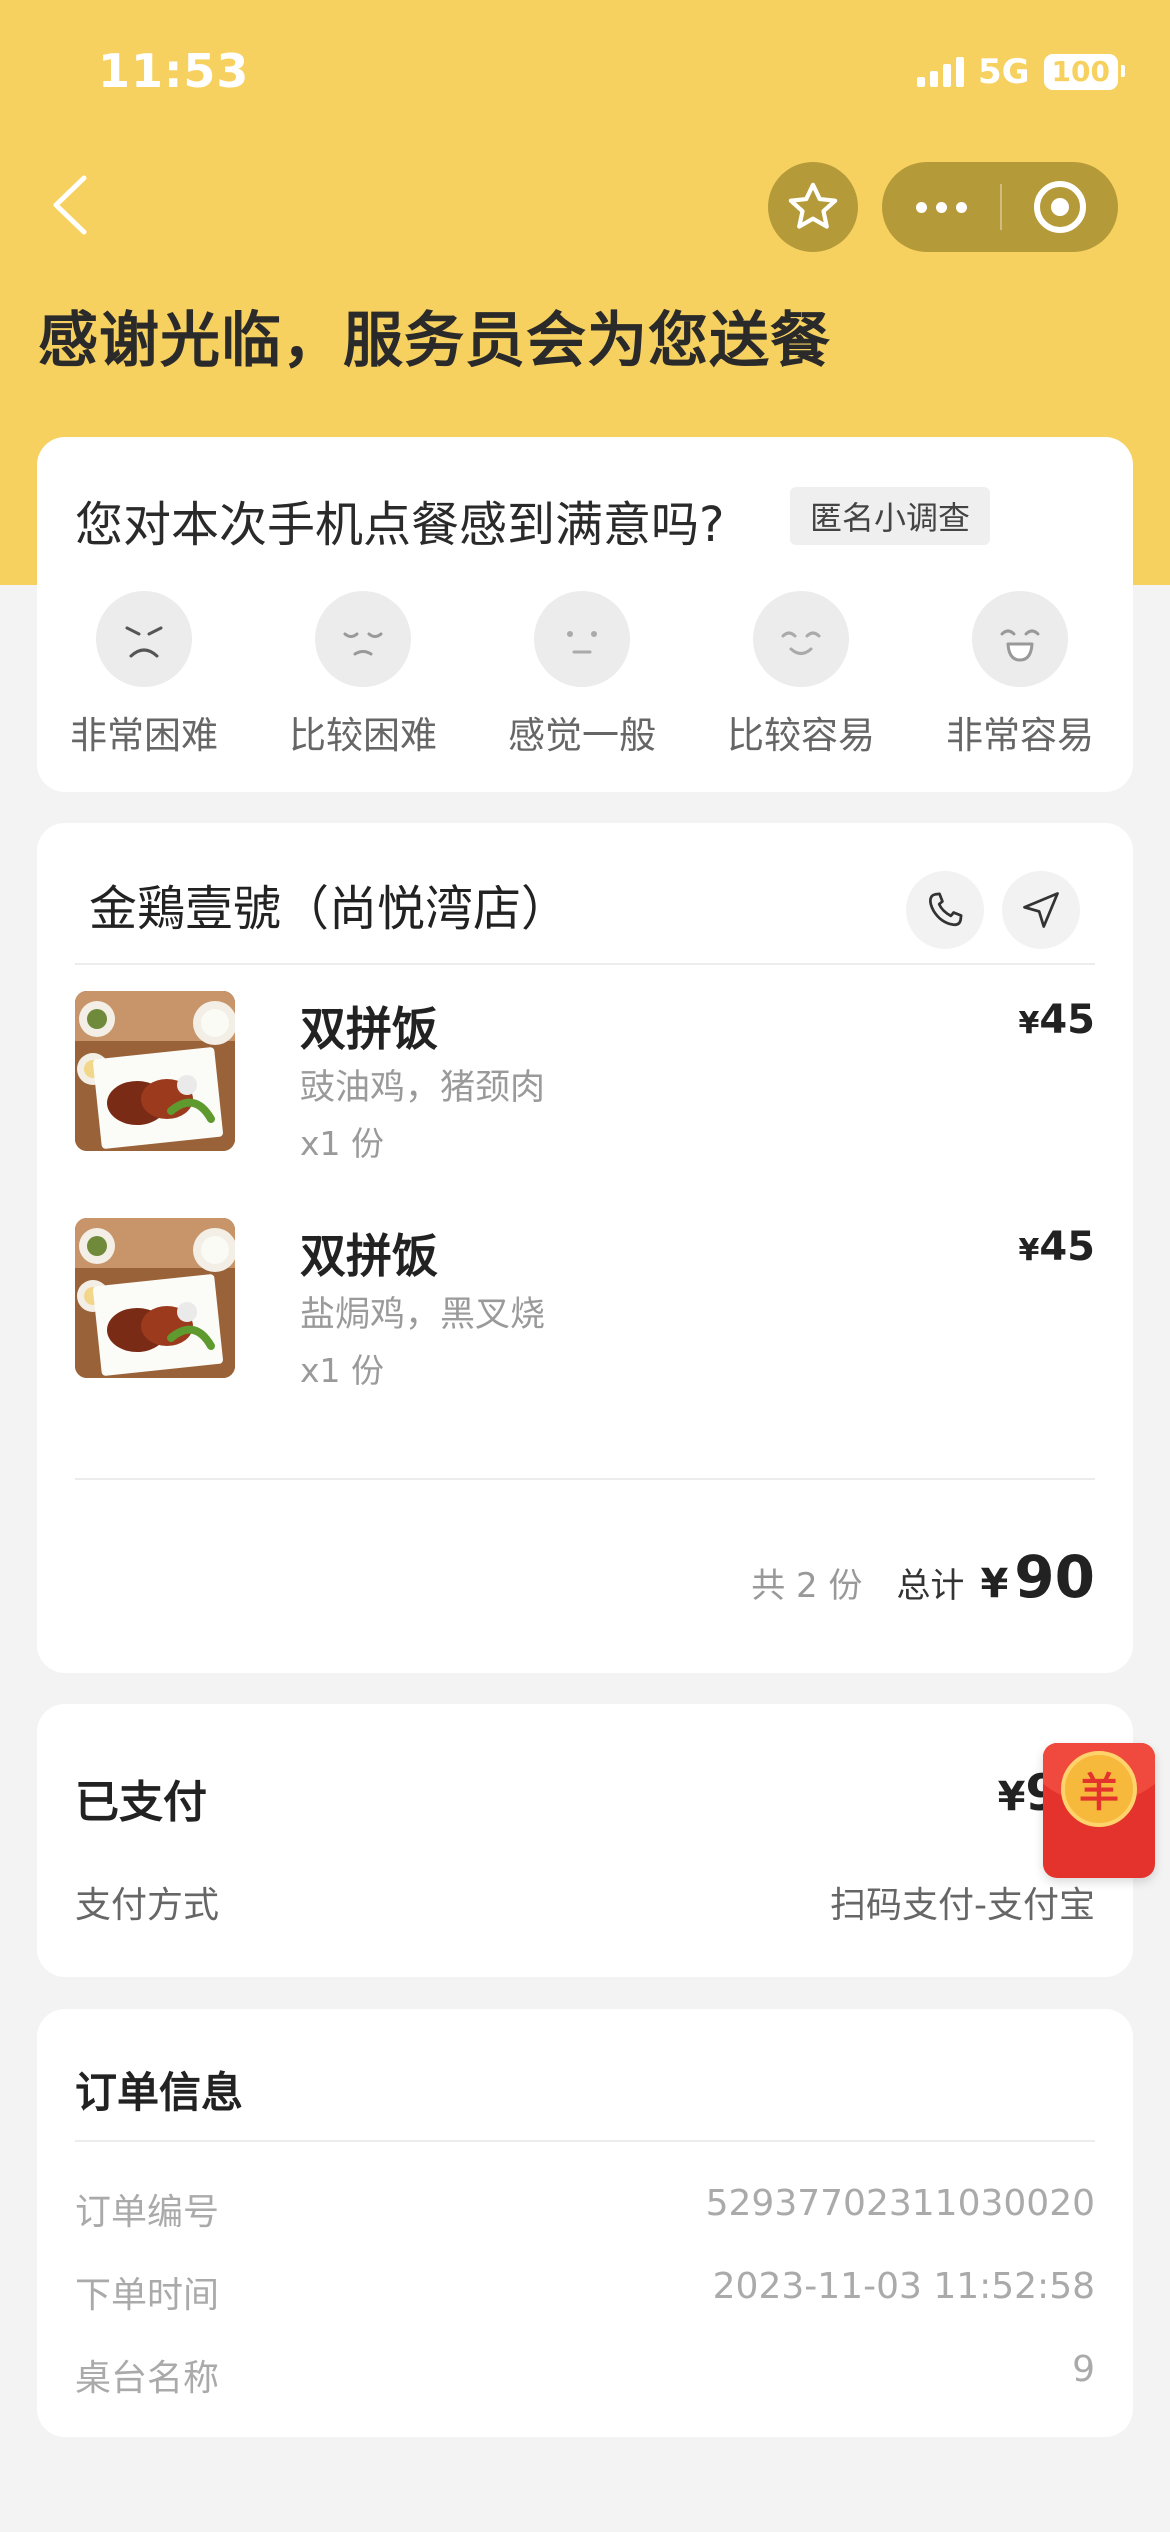  I want to click on info-key: 订单编号, so click(147, 2212).